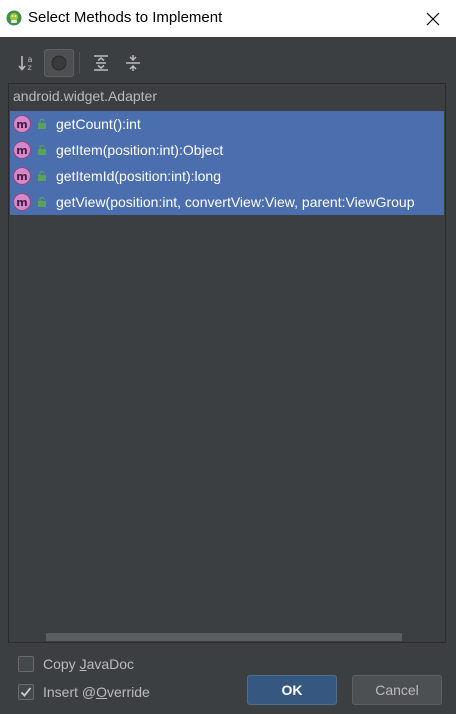 This screenshot has height=714, width=456. I want to click on insert-override-option: Insert @Override, so click(84, 692).